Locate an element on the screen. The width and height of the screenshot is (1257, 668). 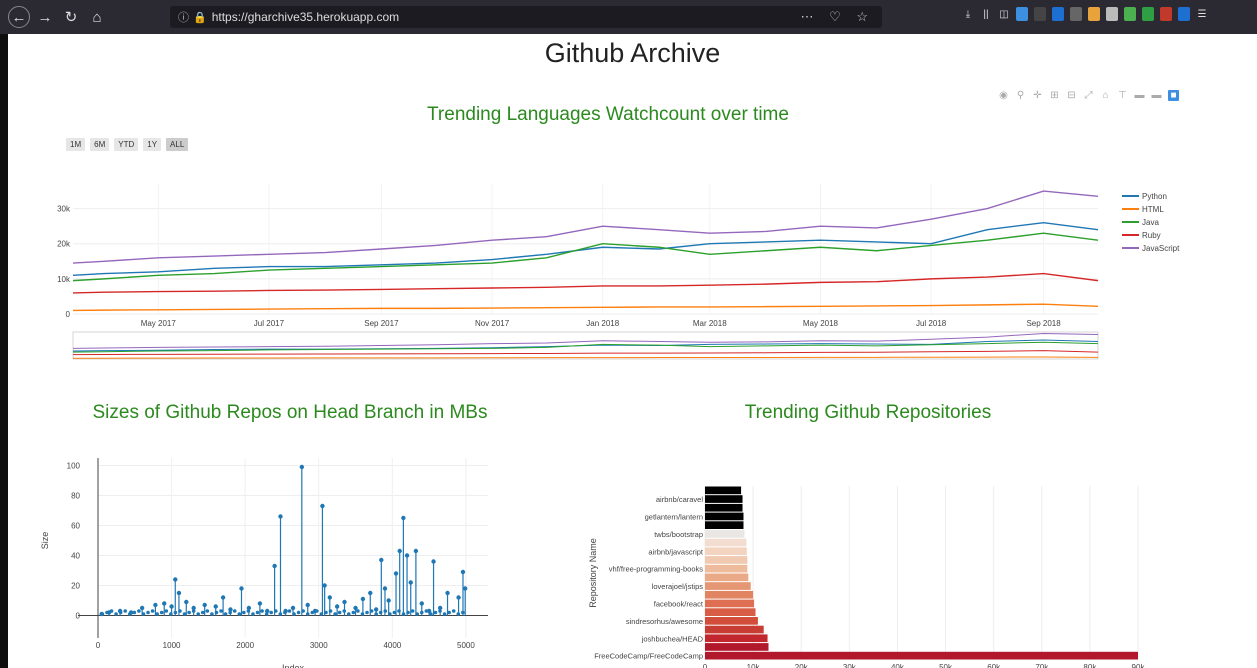
x-tick-label: Sep 2017 is located at coordinates (381, 323).